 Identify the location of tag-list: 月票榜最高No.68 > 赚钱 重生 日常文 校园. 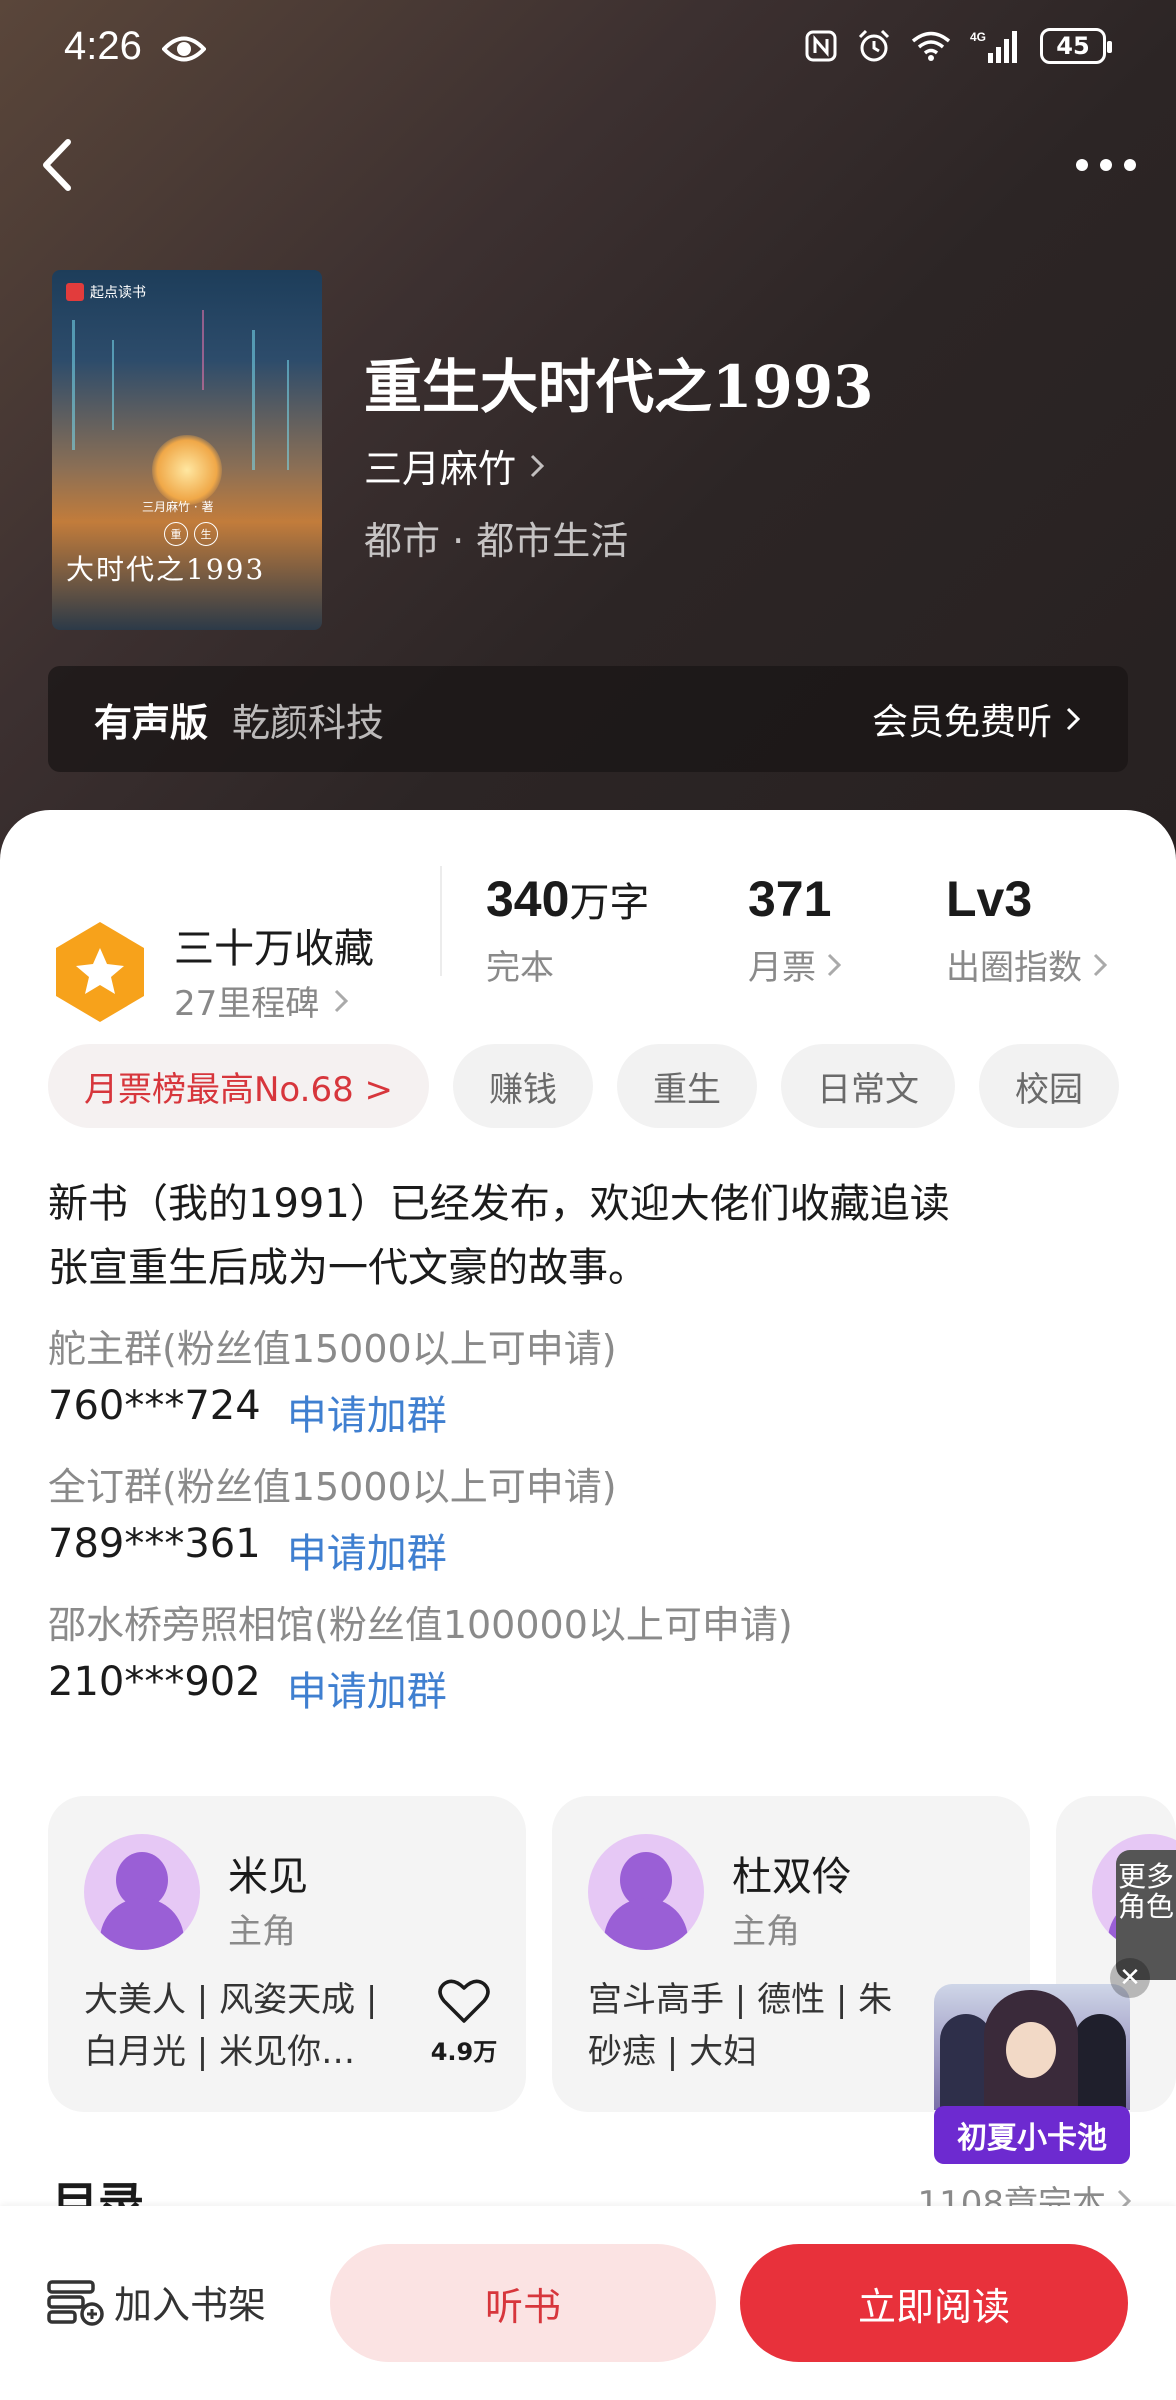
(584, 1086).